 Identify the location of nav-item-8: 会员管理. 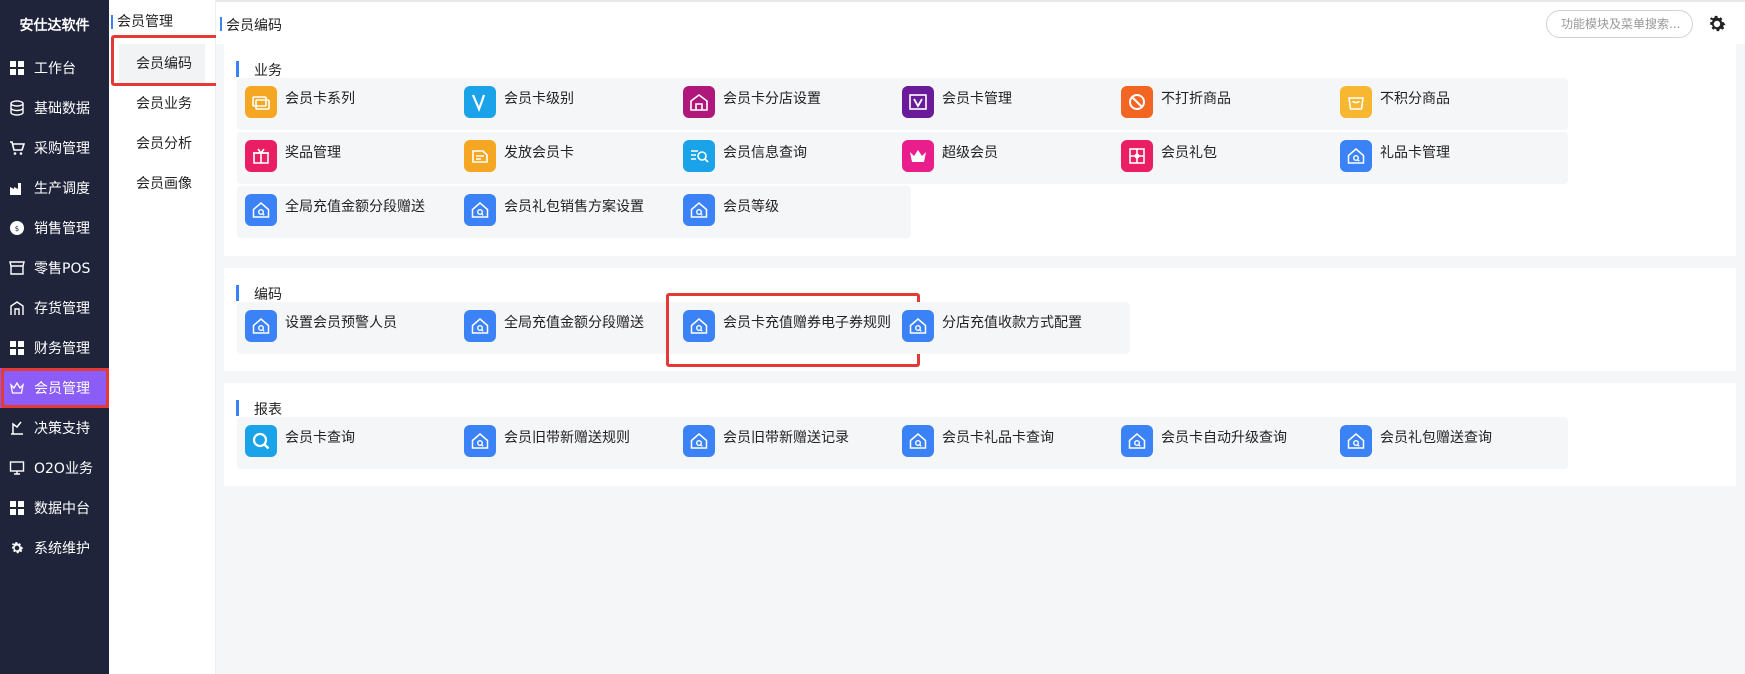
(54, 388).